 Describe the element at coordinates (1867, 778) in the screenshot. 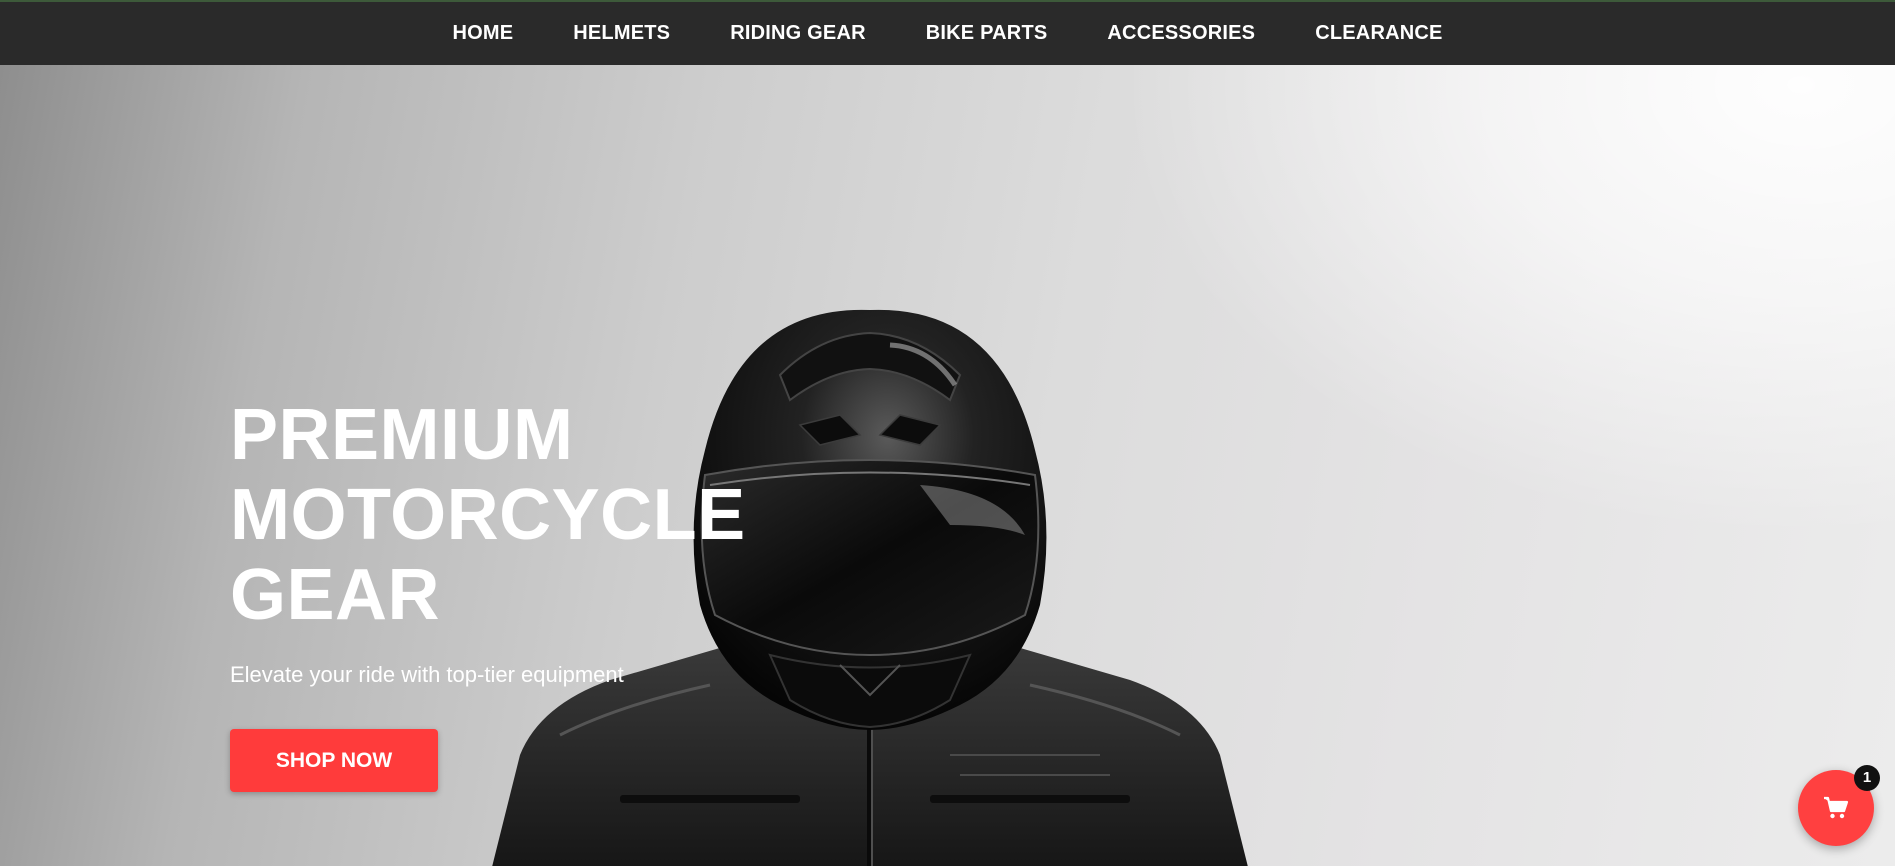

I see `cart-count-badge: 1` at that location.